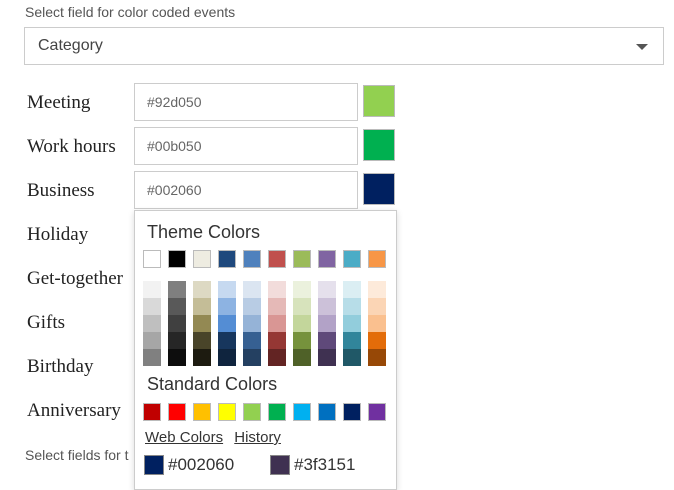  I want to click on recent-color-label: #002060, so click(201, 464).